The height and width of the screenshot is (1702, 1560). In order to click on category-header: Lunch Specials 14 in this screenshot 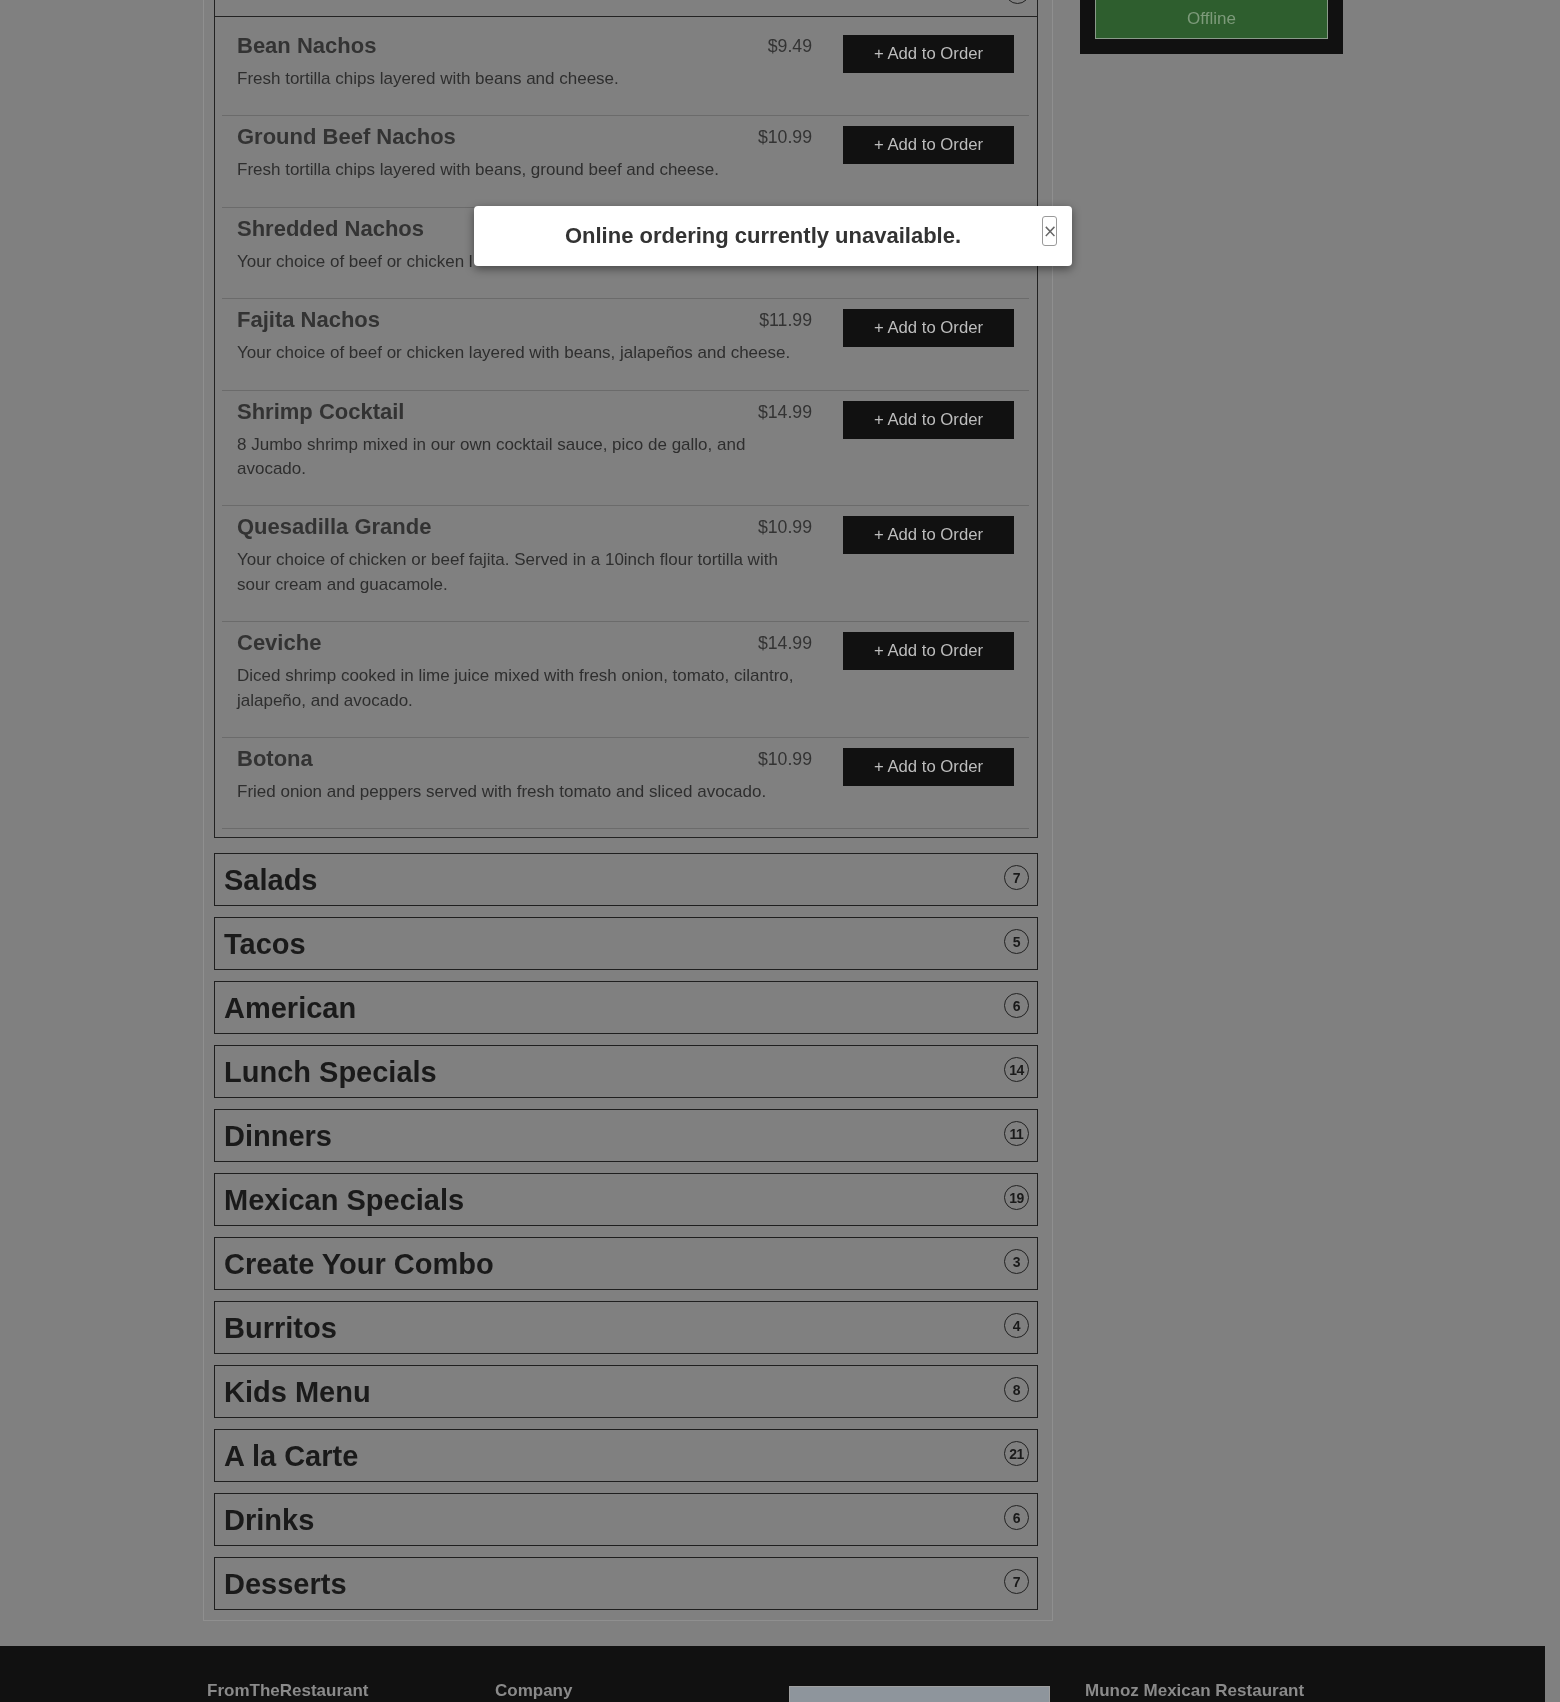, I will do `click(626, 1072)`.